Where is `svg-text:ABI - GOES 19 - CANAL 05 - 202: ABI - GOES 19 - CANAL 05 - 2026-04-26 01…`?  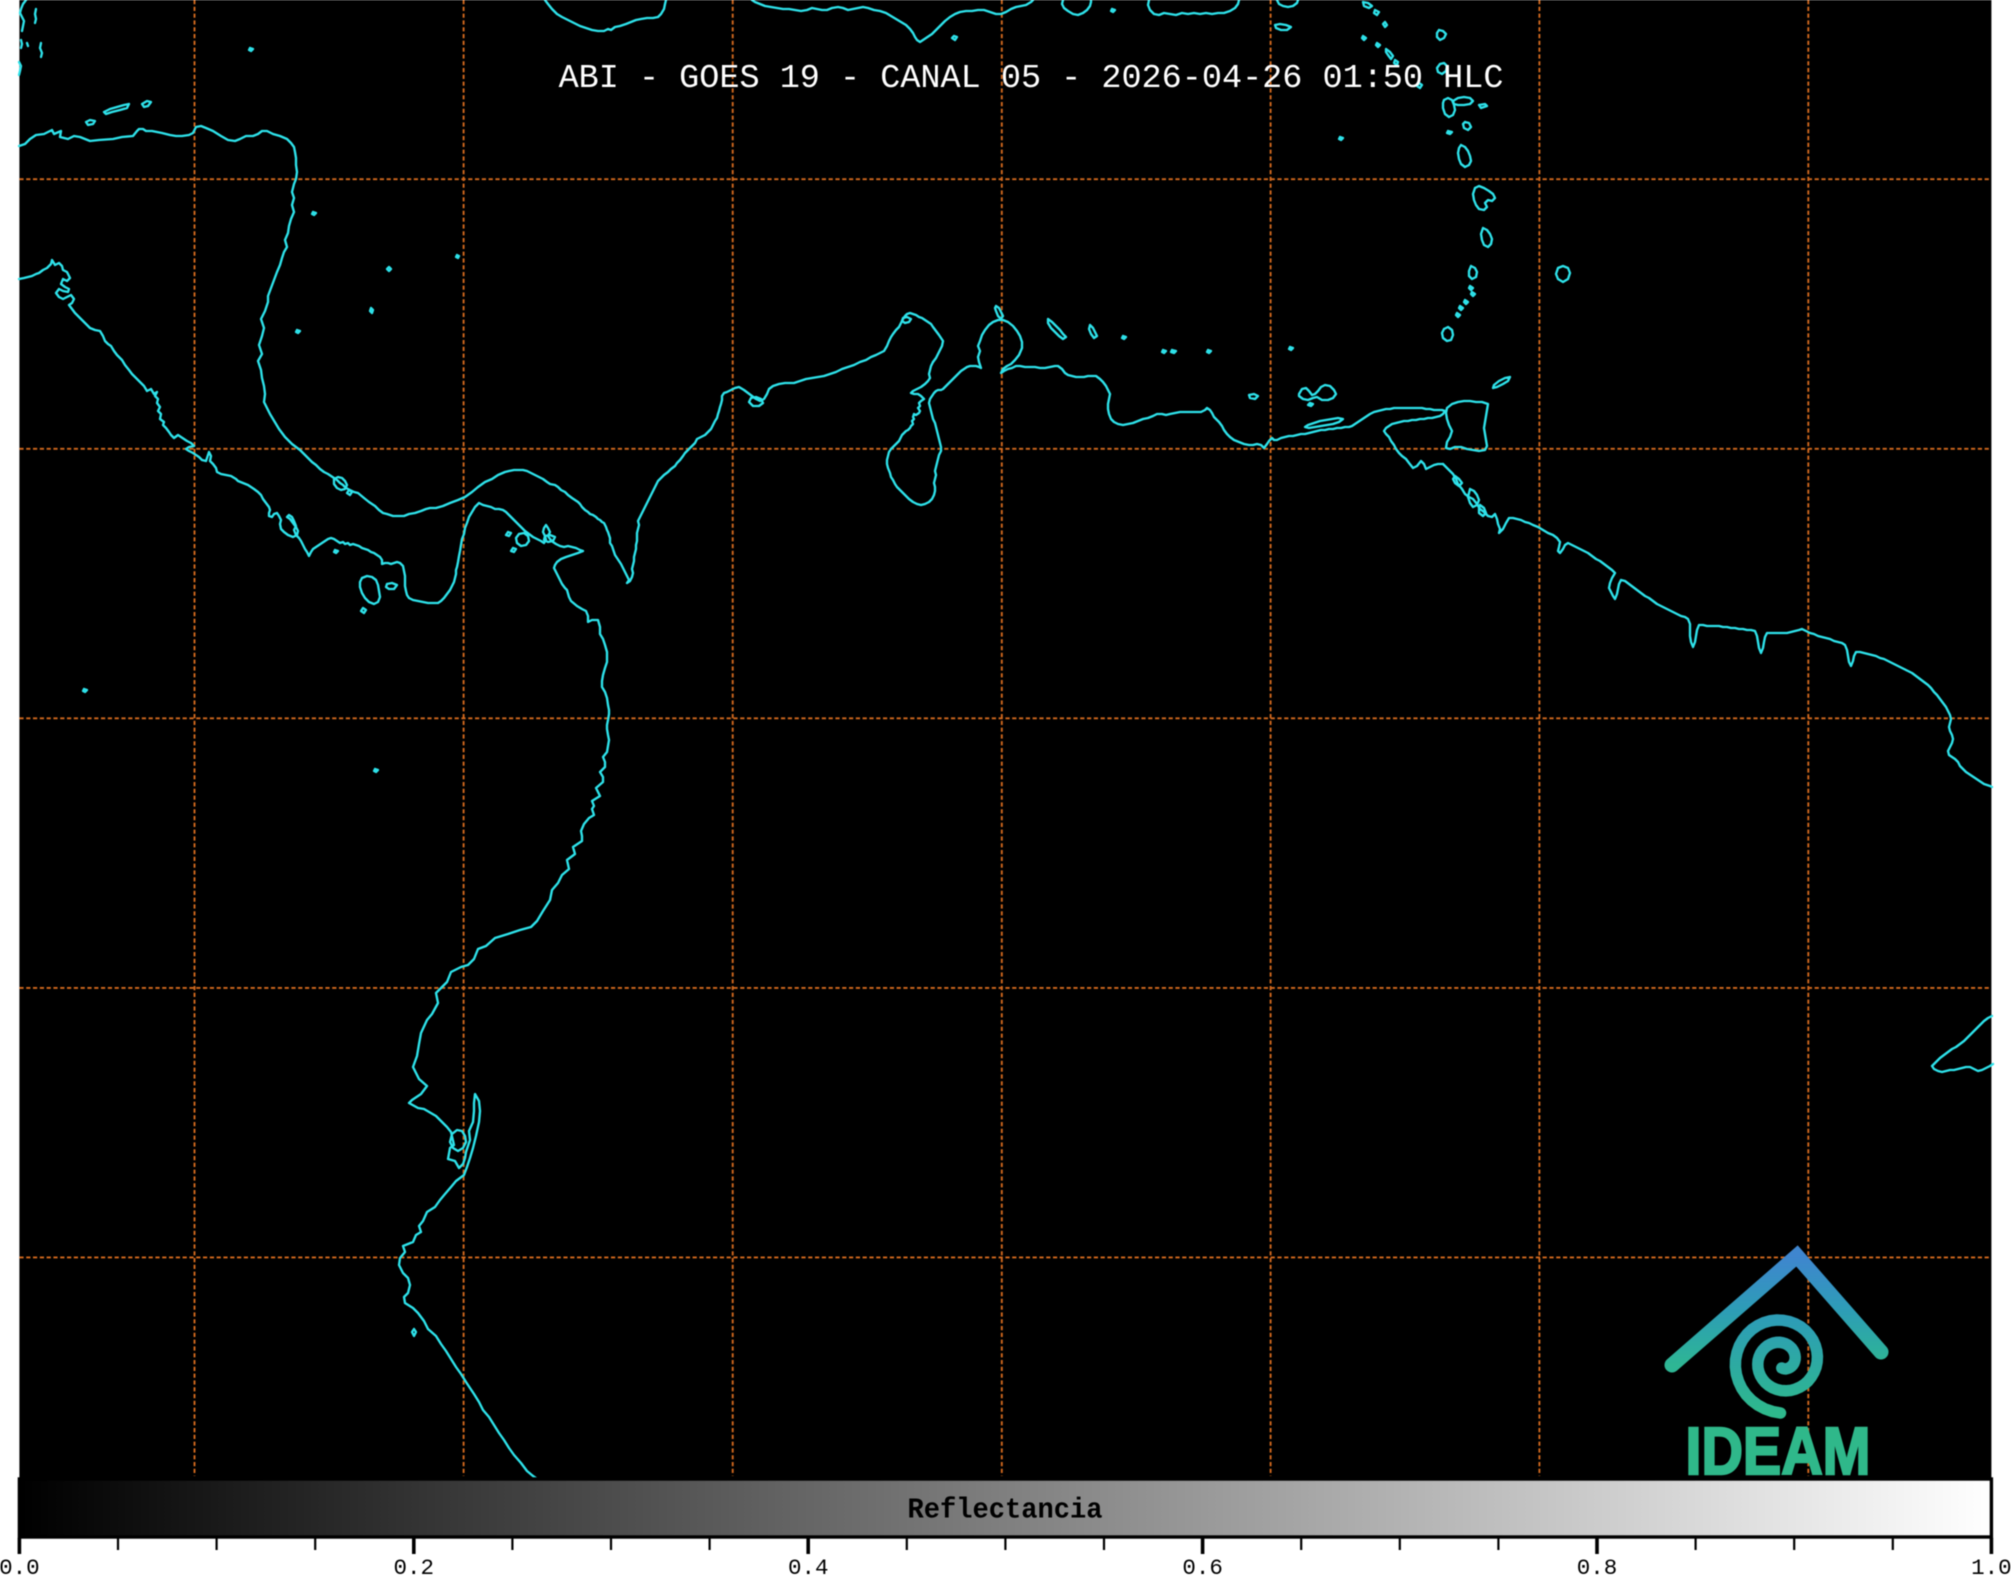
svg-text:ABI - GOES 19 - CANAL 05 - 202: ABI - GOES 19 - CANAL 05 - 2026-04-26 01… is located at coordinates (1031, 79).